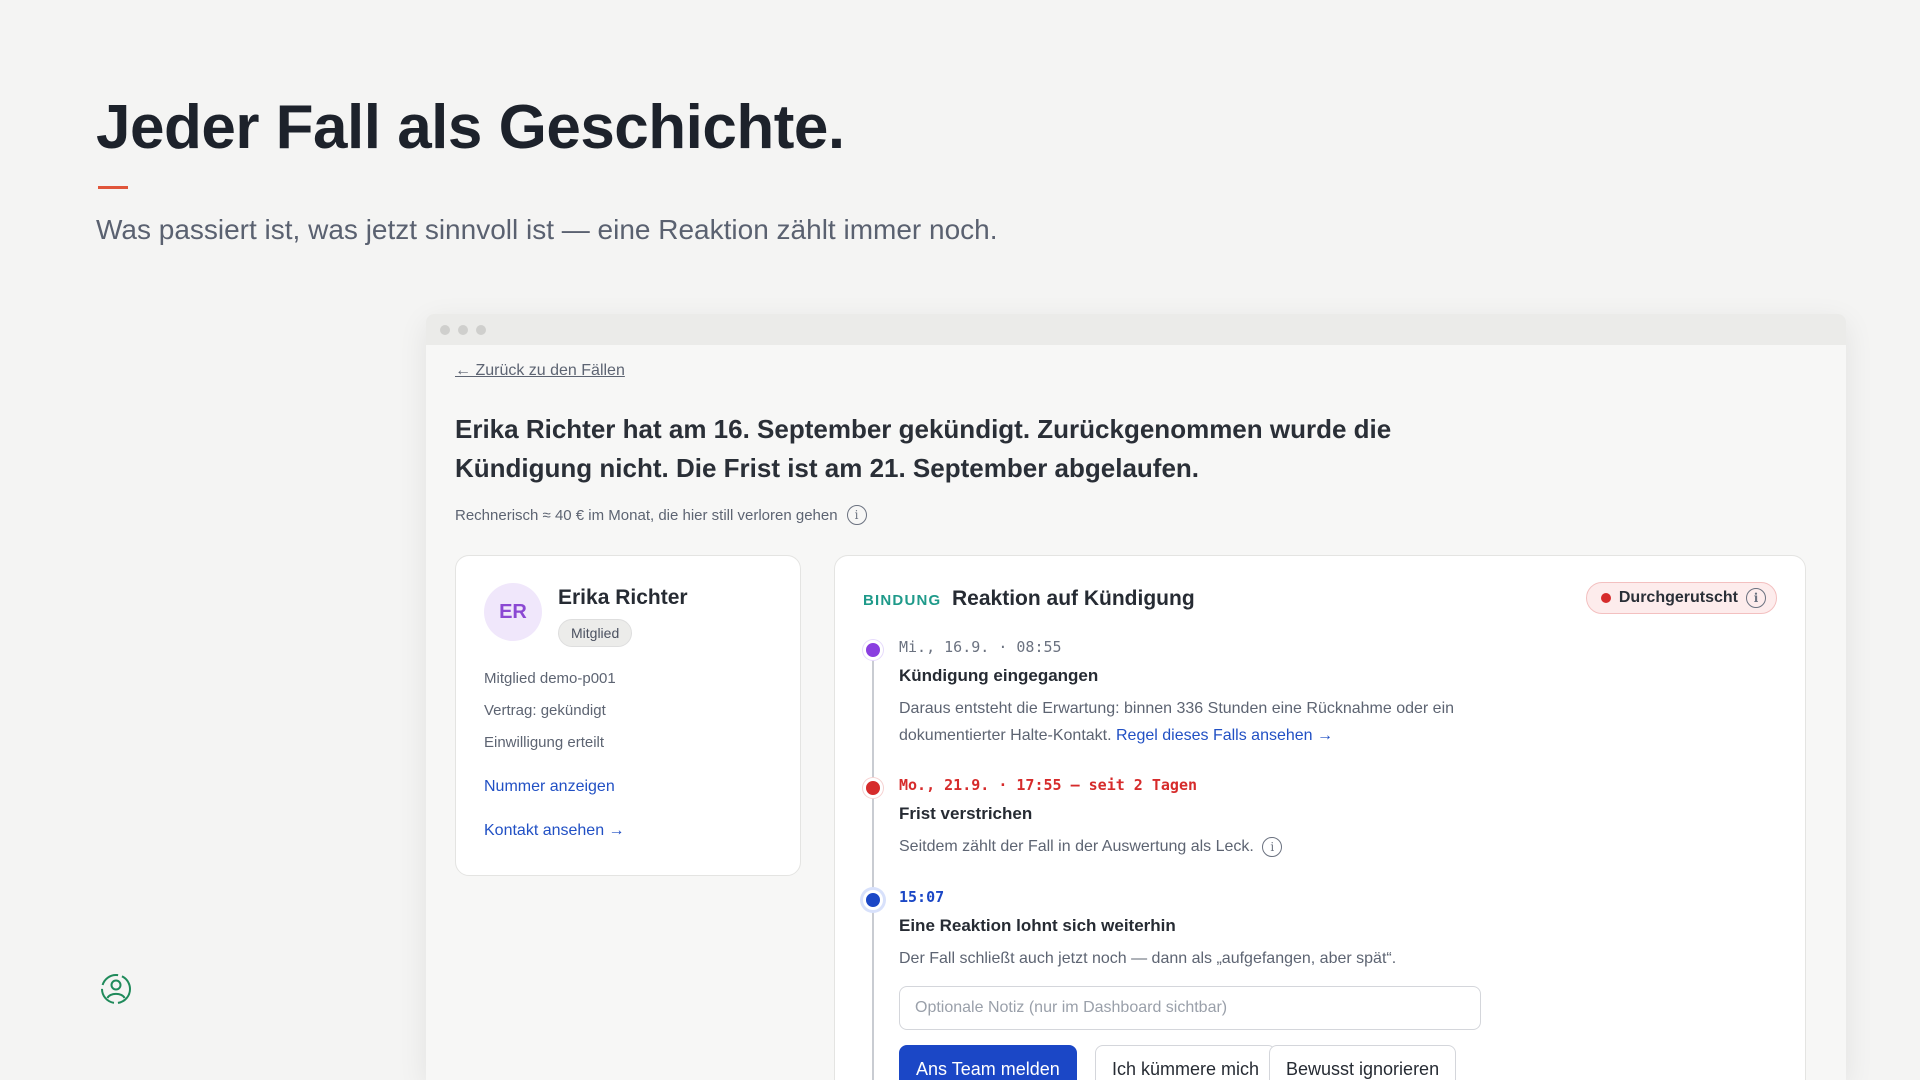 The image size is (1920, 1080). Describe the element at coordinates (1605, 598) in the screenshot. I see `status-dot-icon` at that location.